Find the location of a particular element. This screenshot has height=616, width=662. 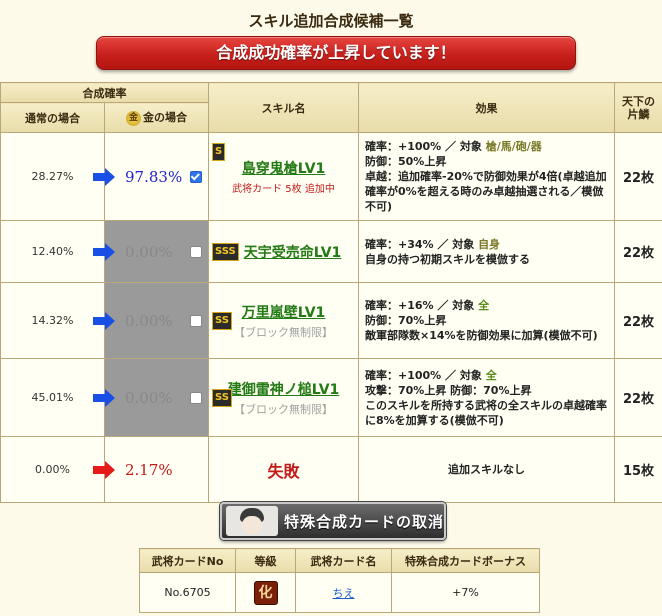

skill-name-link: 島穿鬼槍LV1 is located at coordinates (283, 168).